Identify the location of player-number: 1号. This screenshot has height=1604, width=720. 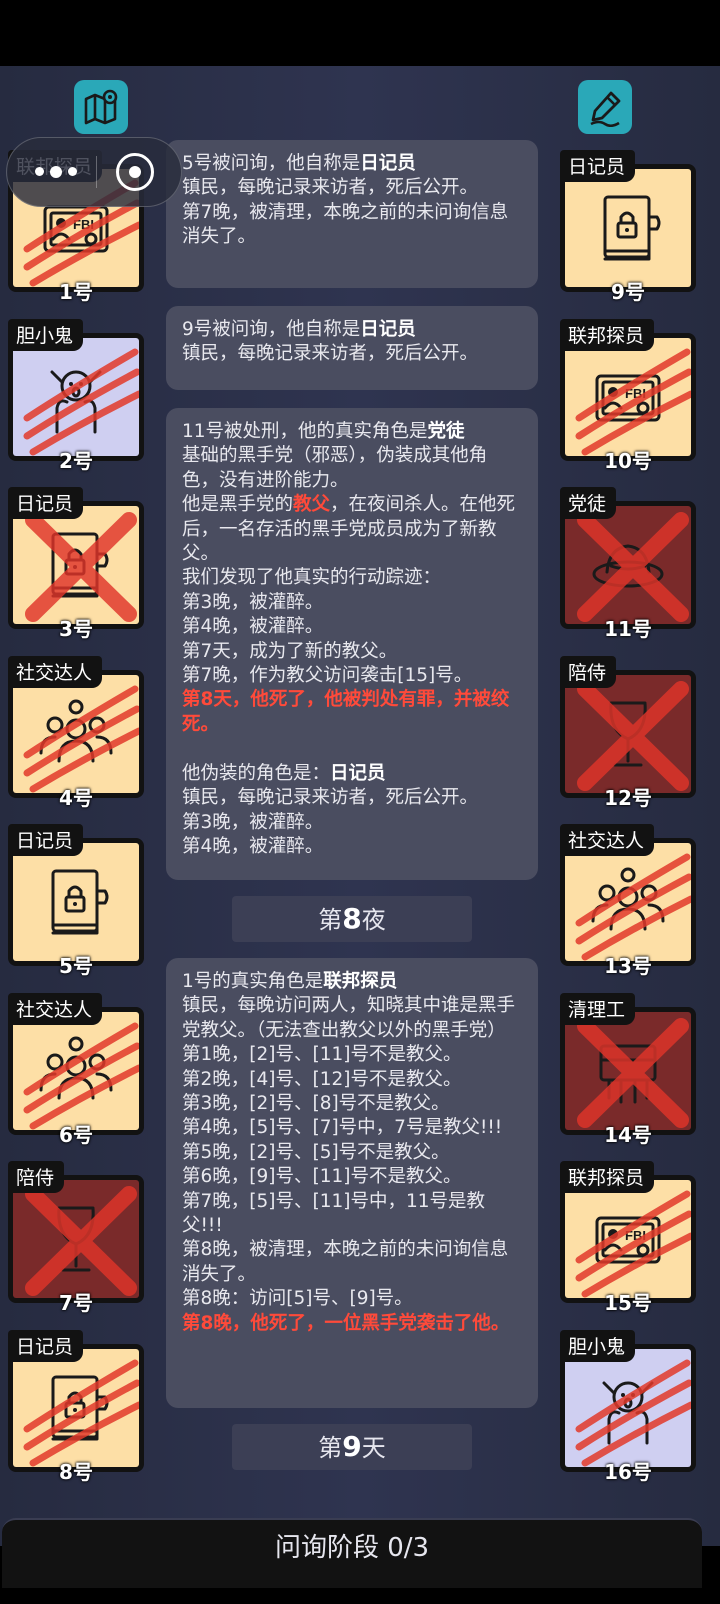
(76, 292).